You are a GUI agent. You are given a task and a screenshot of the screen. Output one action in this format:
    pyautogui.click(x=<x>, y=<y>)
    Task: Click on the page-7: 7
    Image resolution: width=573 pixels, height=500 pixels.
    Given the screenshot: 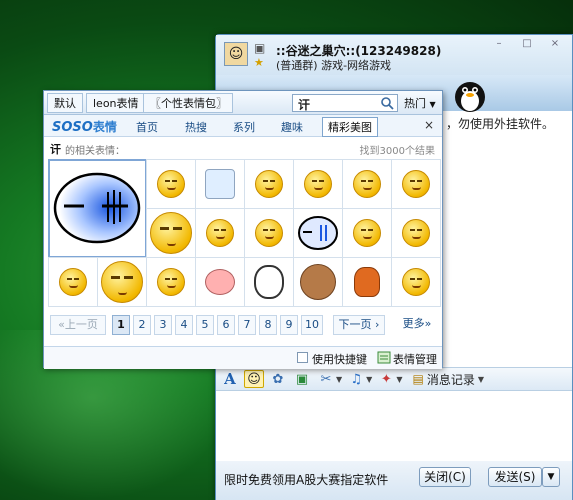 What is the action you would take?
    pyautogui.click(x=247, y=325)
    